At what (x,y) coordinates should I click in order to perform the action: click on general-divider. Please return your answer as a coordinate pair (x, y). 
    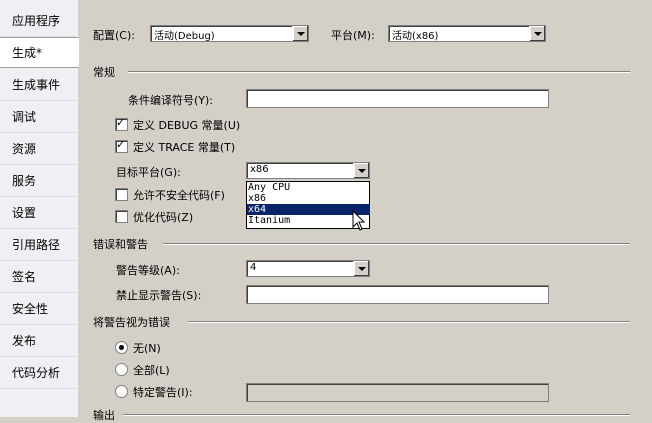
    Looking at the image, I should click on (379, 72).